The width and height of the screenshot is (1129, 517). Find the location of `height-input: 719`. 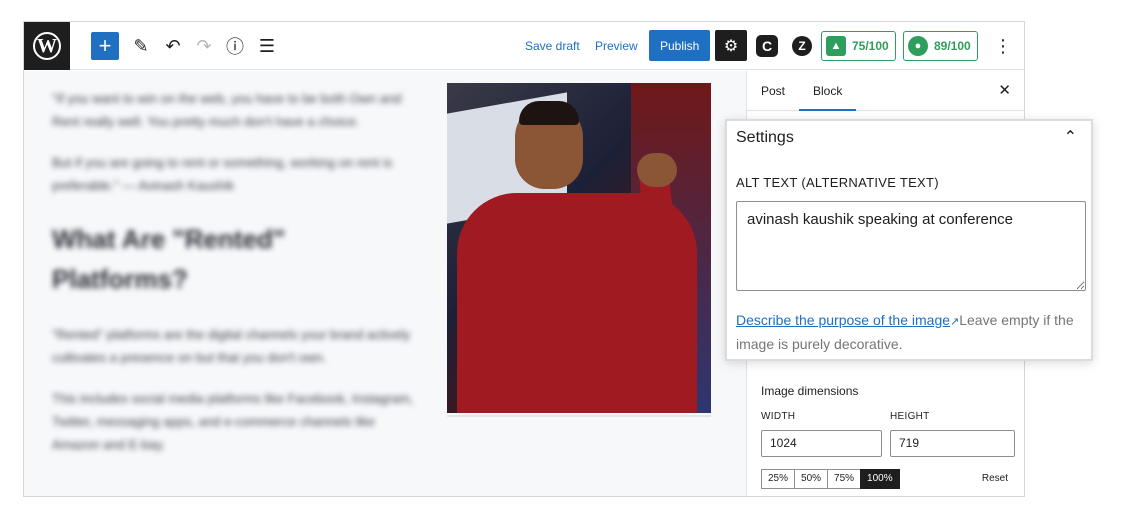

height-input: 719 is located at coordinates (952, 443).